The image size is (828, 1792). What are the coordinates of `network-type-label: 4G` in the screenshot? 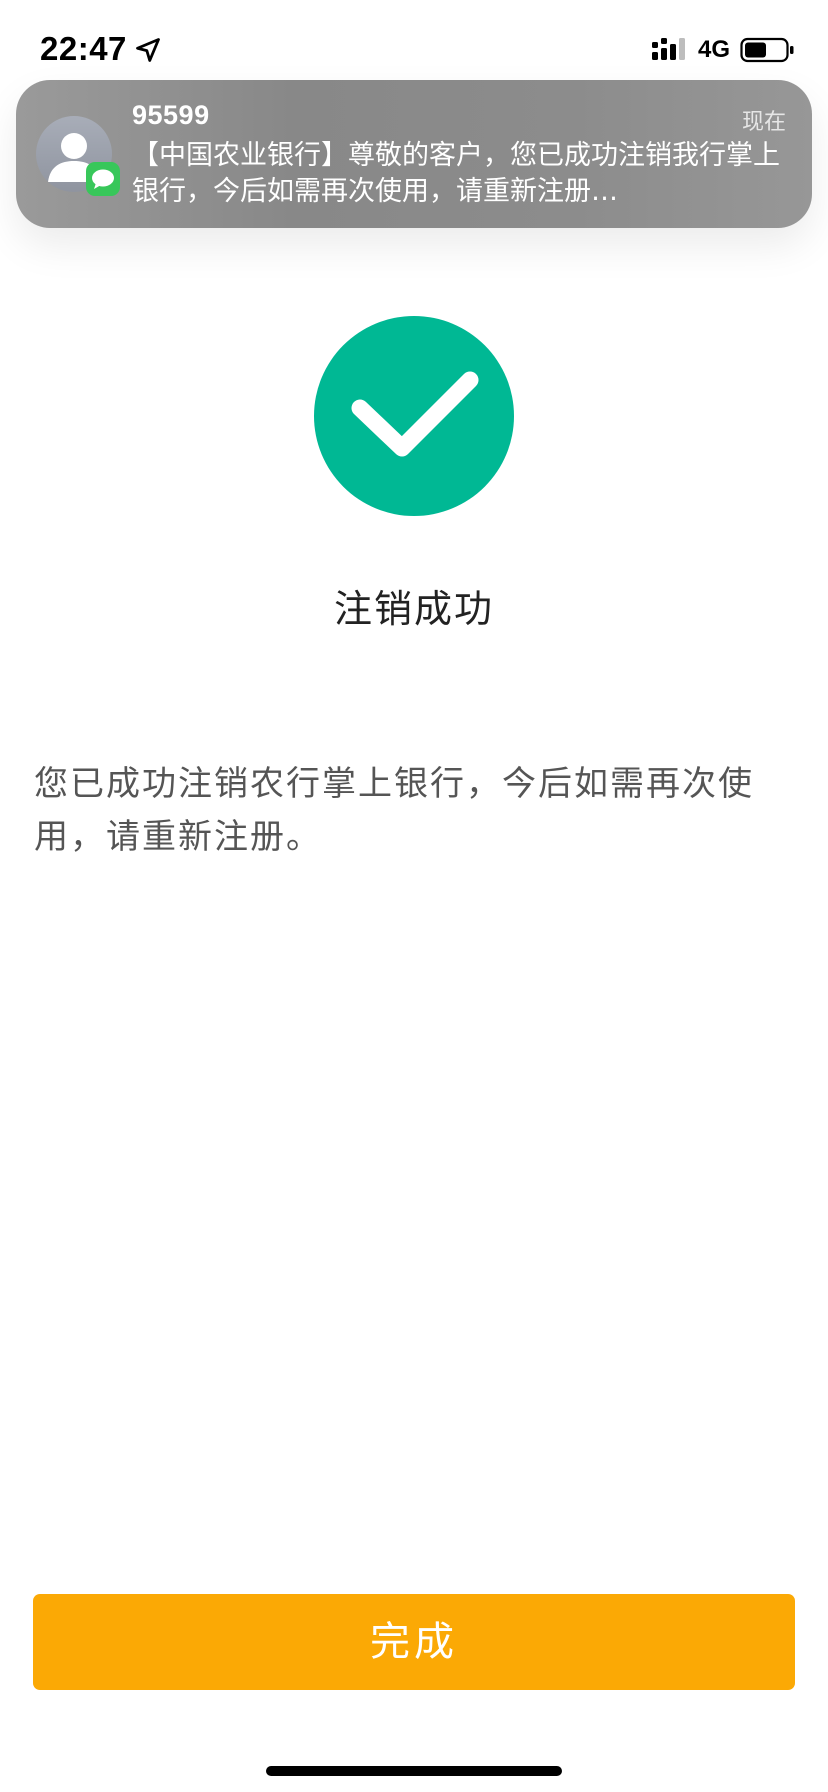 It's located at (714, 49).